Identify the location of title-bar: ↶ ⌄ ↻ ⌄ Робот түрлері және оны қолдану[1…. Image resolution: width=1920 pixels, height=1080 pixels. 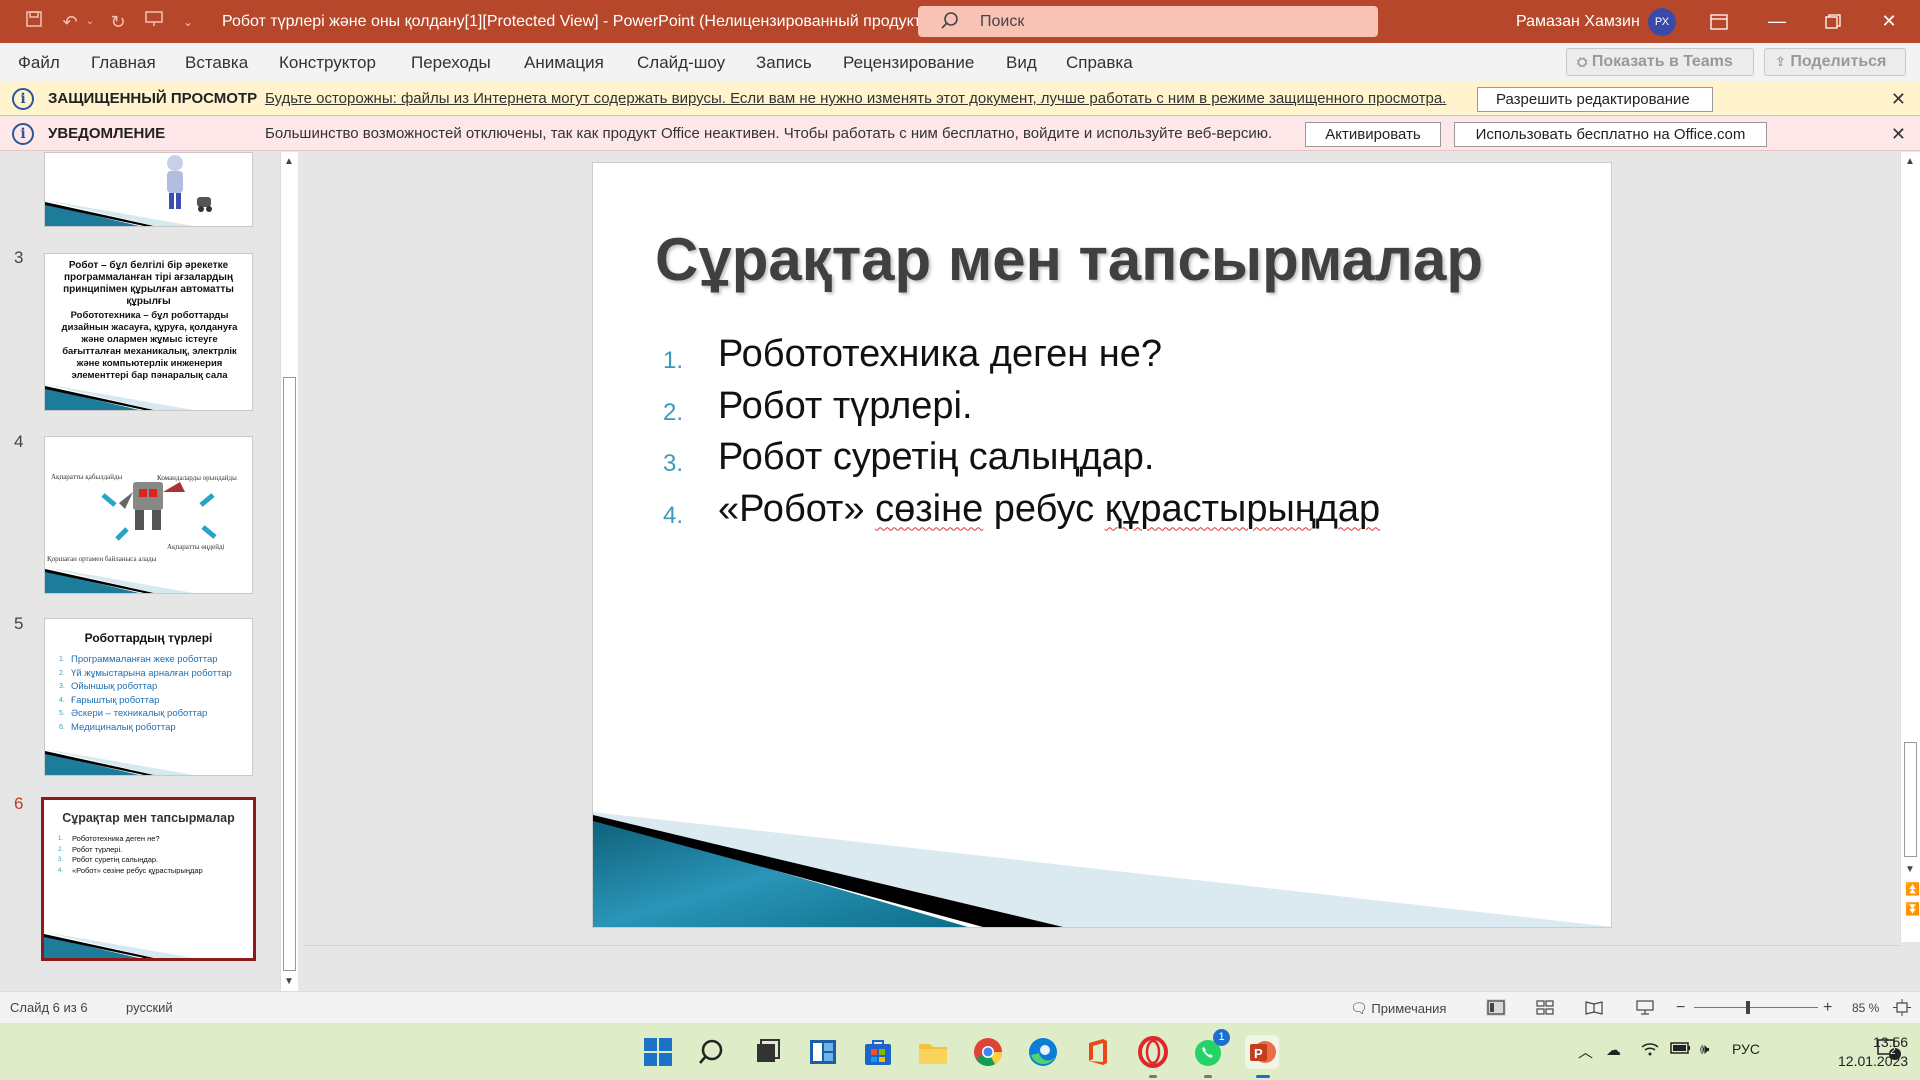
(960, 21).